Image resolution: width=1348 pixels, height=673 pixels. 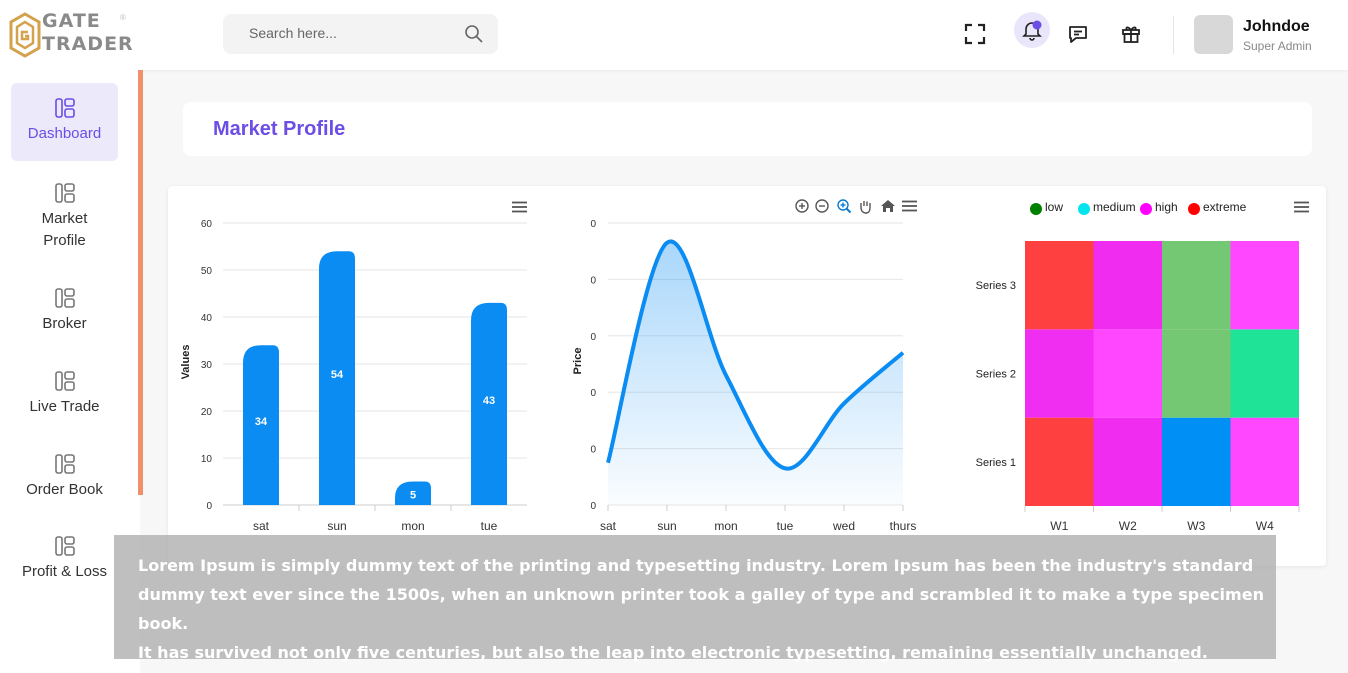 I want to click on sidebar-accent-bar, so click(x=140, y=282).